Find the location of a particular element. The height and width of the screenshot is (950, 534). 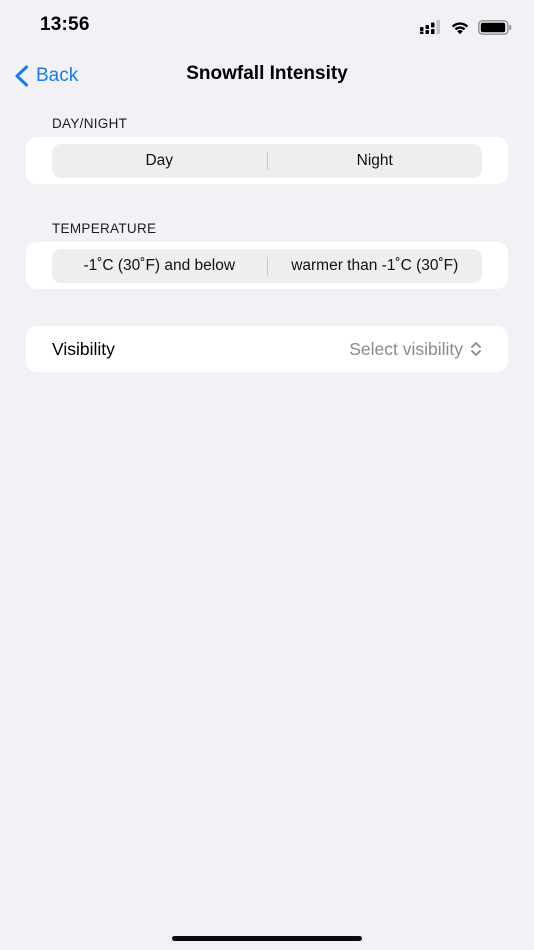

day-night-header: DAY/NIGHT is located at coordinates (90, 123).